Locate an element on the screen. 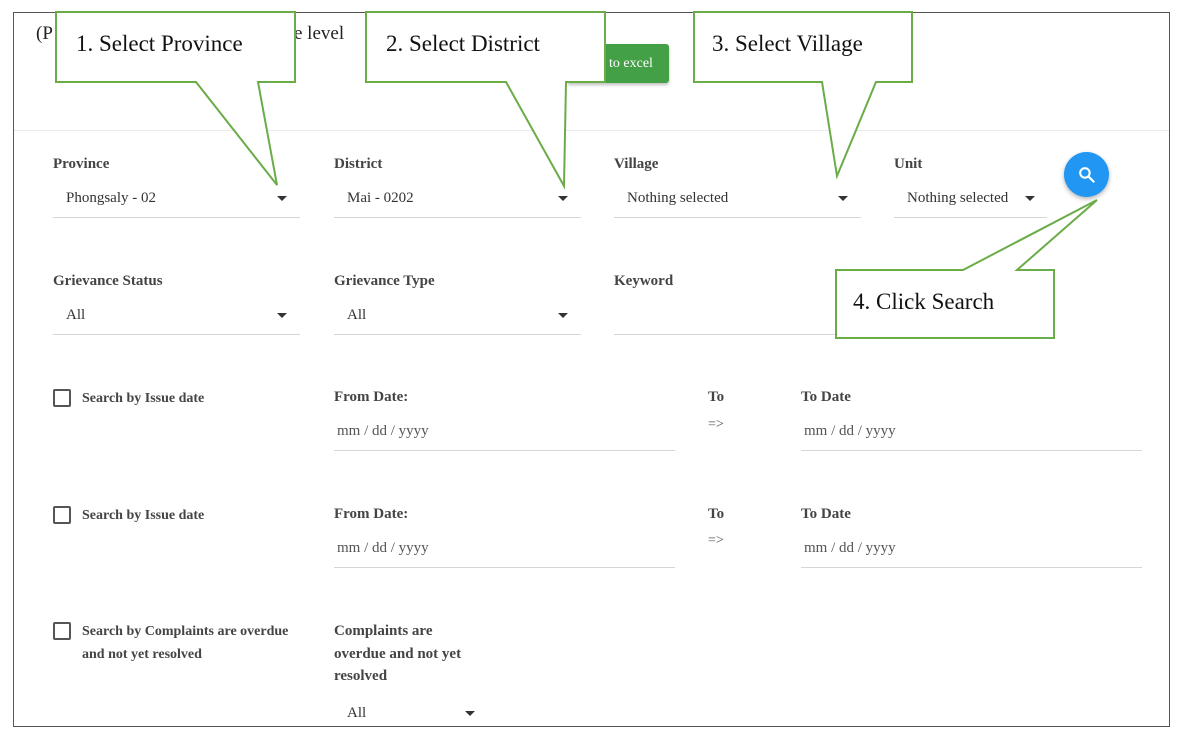  overdue-checkbox-label-line1: Search by Complaints are overdue is located at coordinates (185, 631).